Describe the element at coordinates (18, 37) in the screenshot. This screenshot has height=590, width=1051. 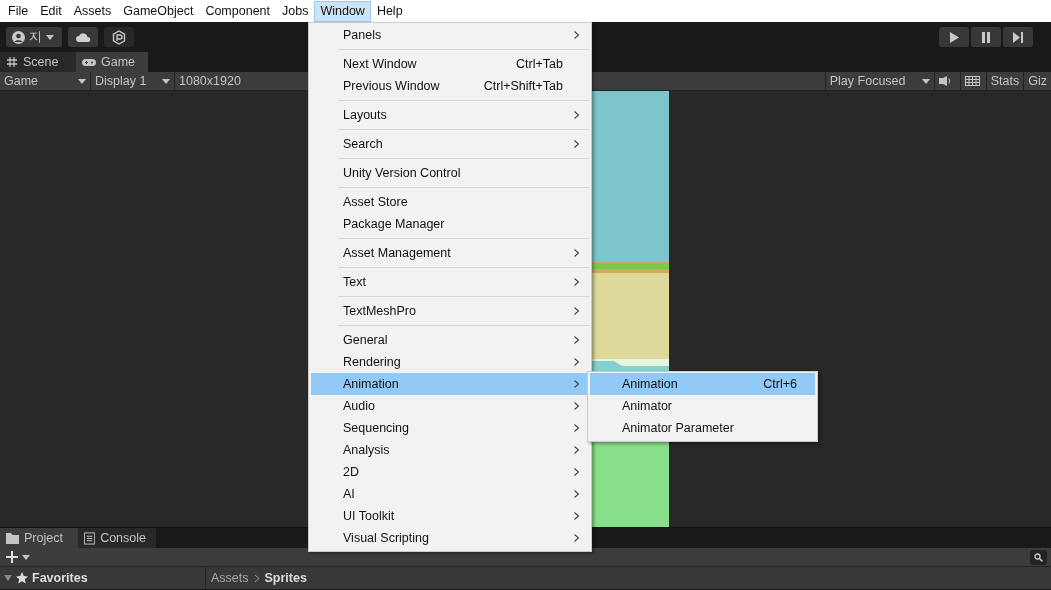
I see `account-icon` at that location.